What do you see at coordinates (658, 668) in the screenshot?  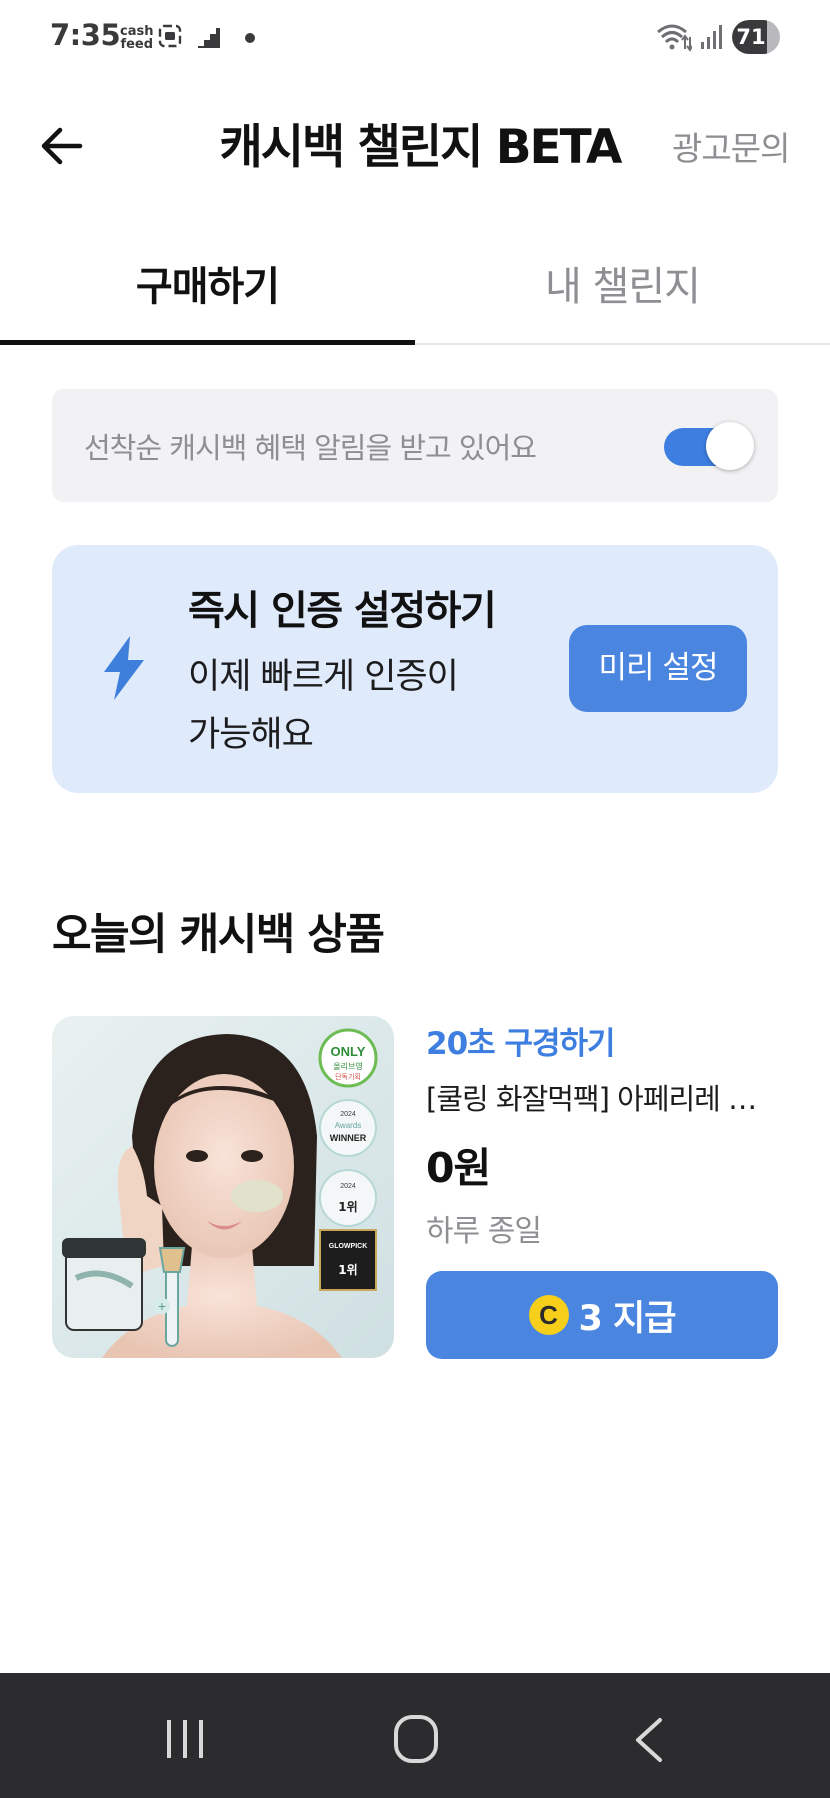 I see `preset-button: 미리 설정` at bounding box center [658, 668].